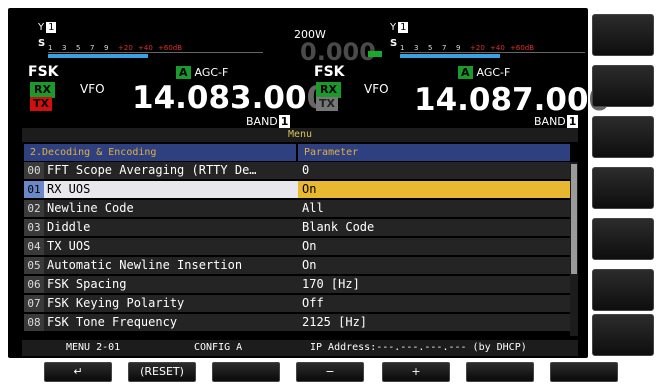  Describe the element at coordinates (434, 152) in the screenshot. I see `parameter-header: Parameter` at that location.